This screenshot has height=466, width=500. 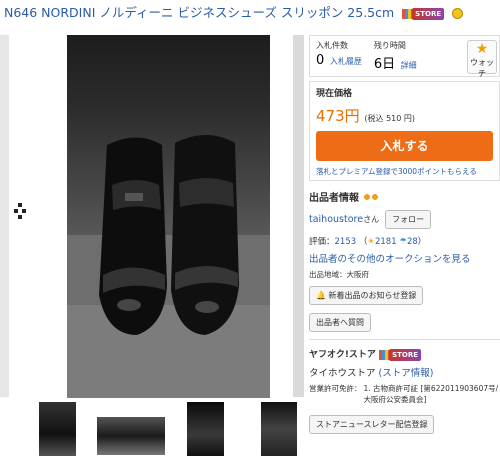 I want to click on seller-name-suffix: さん, so click(x=371, y=219).